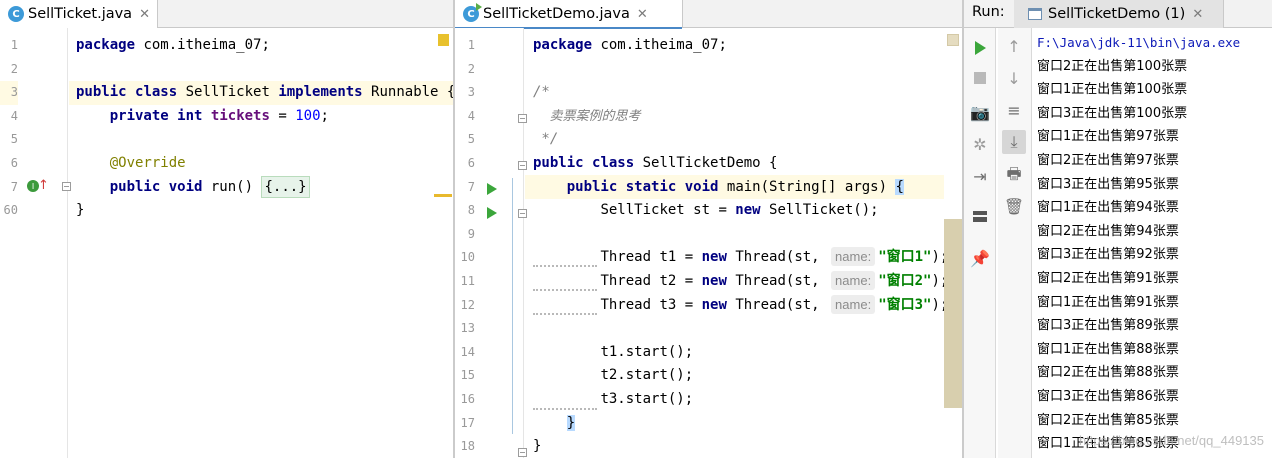 Image resolution: width=1272 pixels, height=458 pixels. What do you see at coordinates (467, 446) in the screenshot?
I see `line-number: 18` at bounding box center [467, 446].